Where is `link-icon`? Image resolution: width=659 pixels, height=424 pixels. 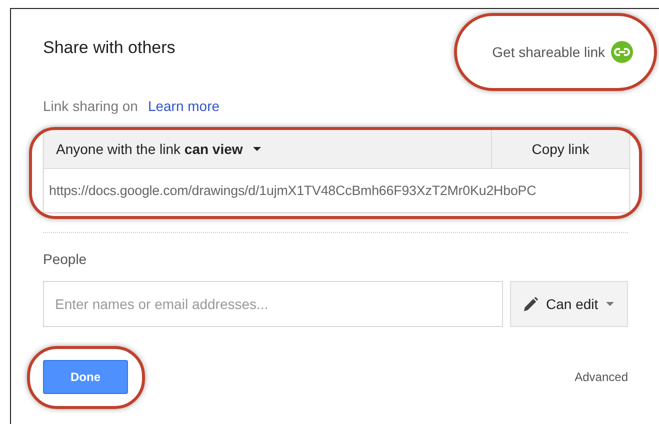 link-icon is located at coordinates (622, 52).